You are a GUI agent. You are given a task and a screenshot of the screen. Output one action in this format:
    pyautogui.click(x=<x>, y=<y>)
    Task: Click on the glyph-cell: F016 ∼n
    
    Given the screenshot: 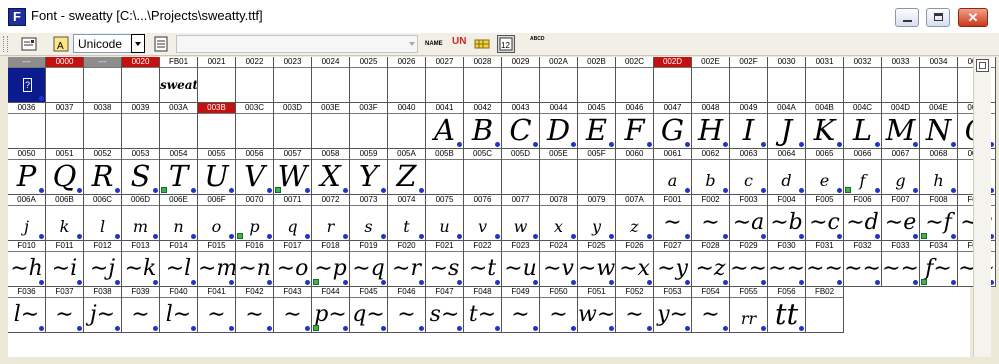 What is the action you would take?
    pyautogui.click(x=255, y=264)
    